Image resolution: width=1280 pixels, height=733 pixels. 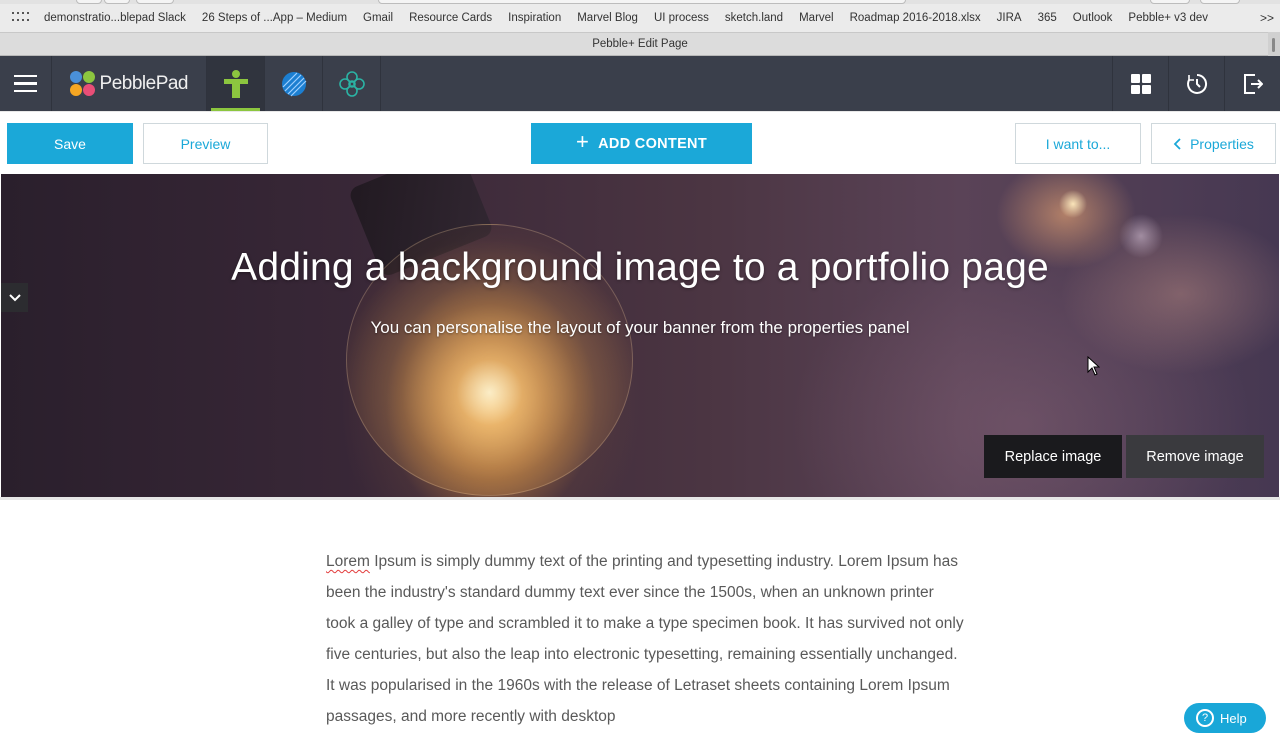 What do you see at coordinates (1093, 366) in the screenshot?
I see `mouse-cursor-icon` at bounding box center [1093, 366].